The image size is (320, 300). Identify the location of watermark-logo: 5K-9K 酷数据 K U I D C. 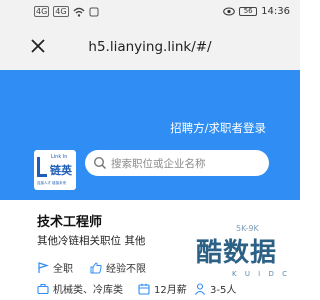
(245, 259).